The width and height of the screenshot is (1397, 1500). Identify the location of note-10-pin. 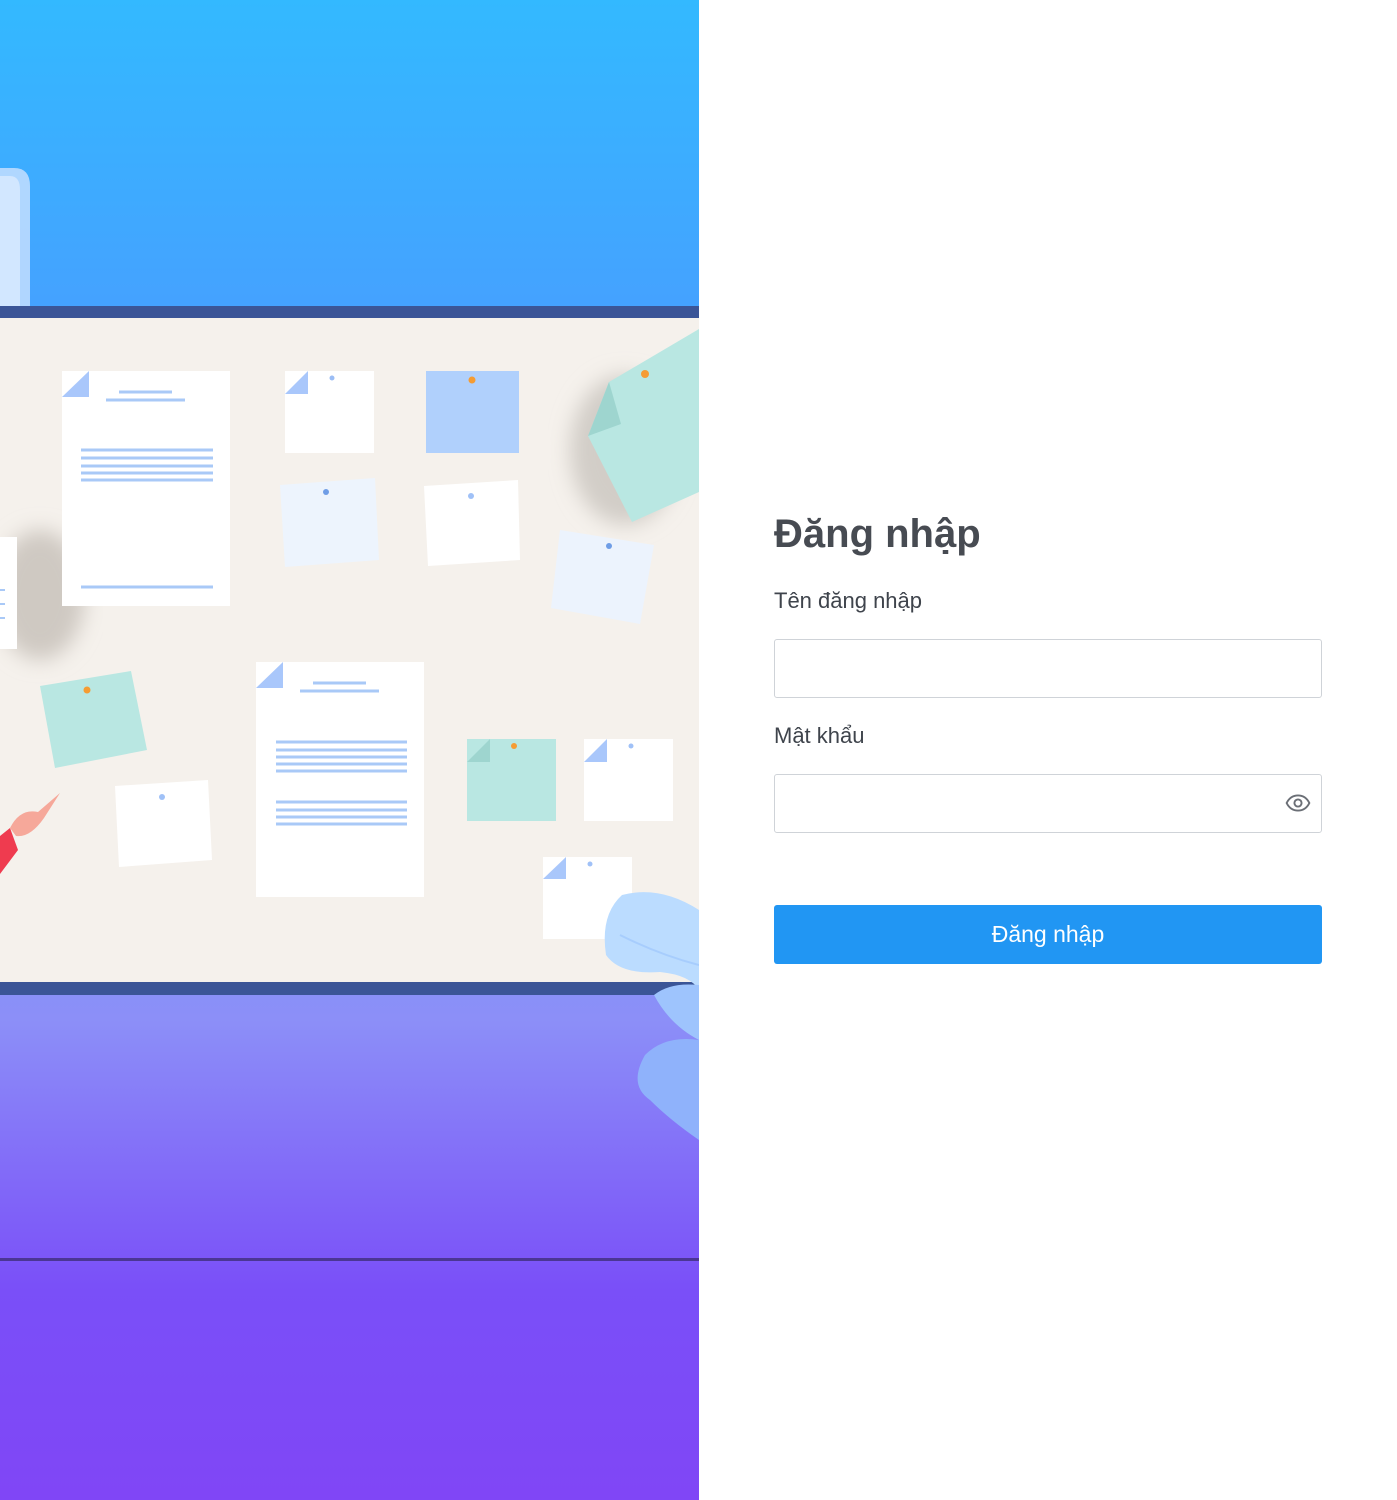
(631, 746).